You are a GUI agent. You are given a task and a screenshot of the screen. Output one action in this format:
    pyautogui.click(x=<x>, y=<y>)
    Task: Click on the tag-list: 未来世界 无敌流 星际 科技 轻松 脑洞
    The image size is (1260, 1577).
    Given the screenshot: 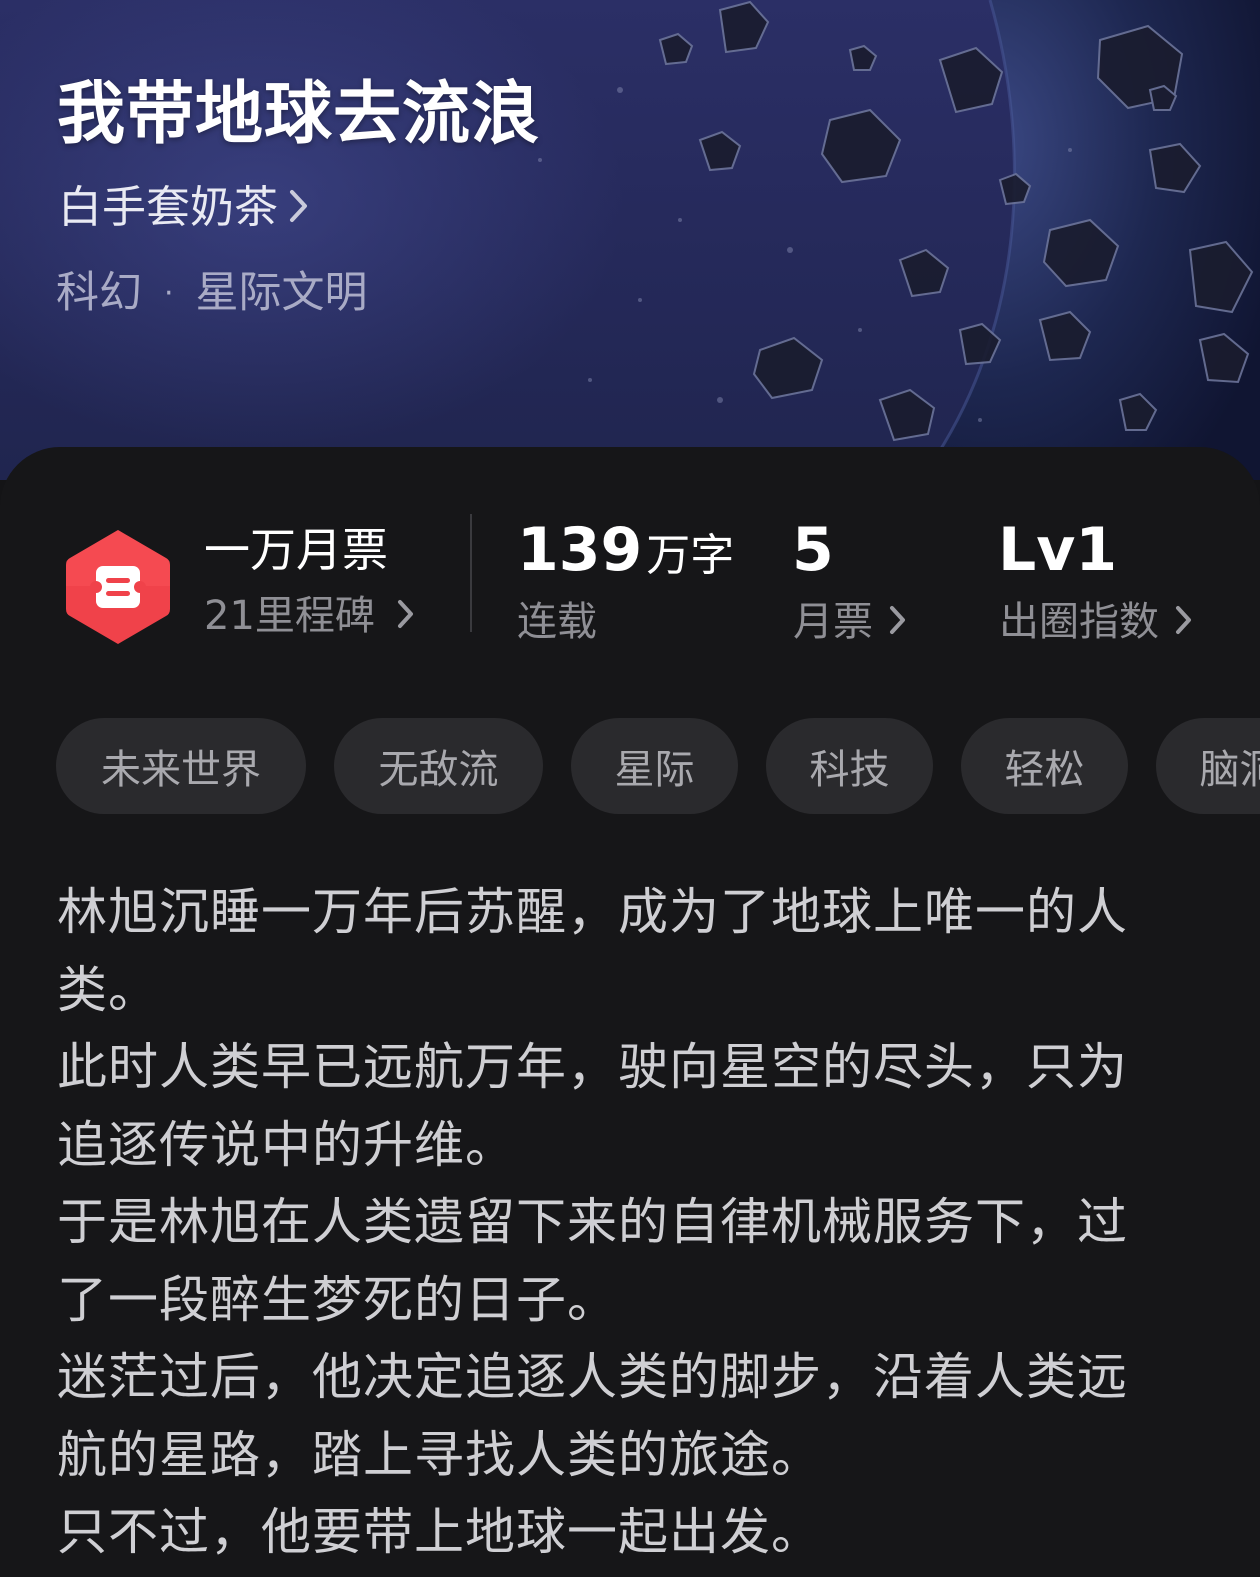 What is the action you would take?
    pyautogui.click(x=658, y=766)
    